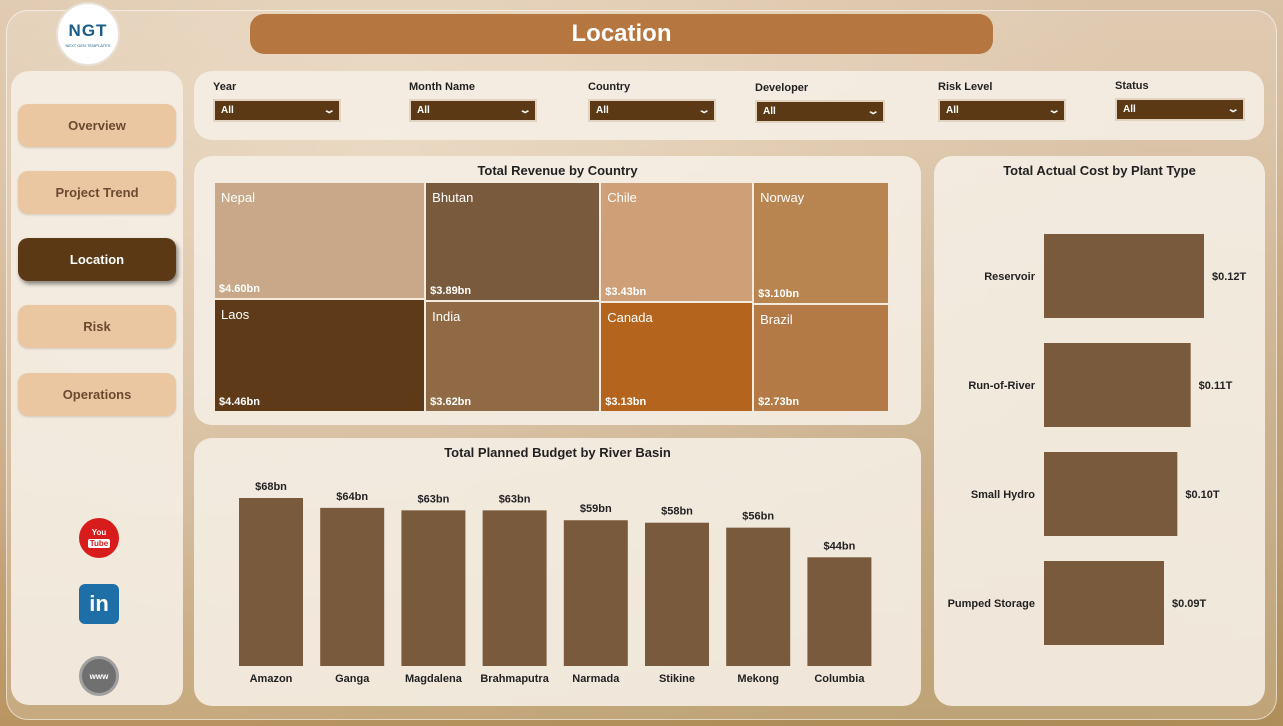 The width and height of the screenshot is (1283, 726). Describe the element at coordinates (758, 679) in the screenshot. I see `category-label: Mekong` at that location.